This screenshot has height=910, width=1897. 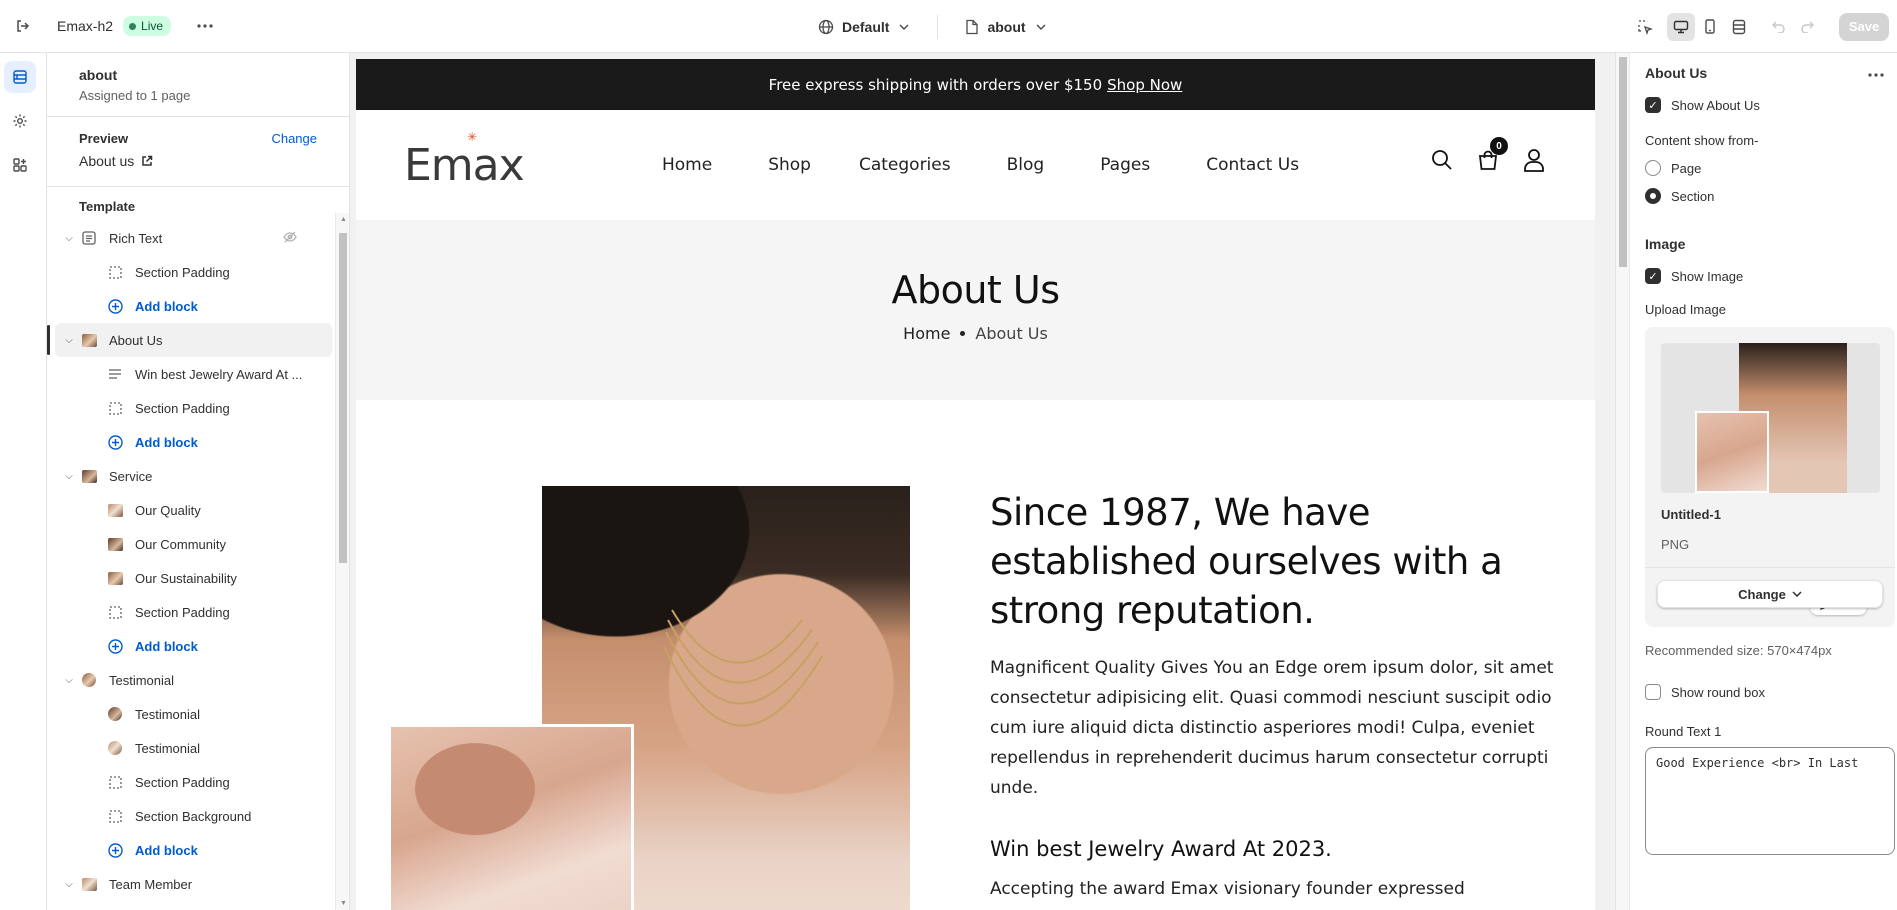 What do you see at coordinates (89, 340) in the screenshot?
I see `section-thumbnail` at bounding box center [89, 340].